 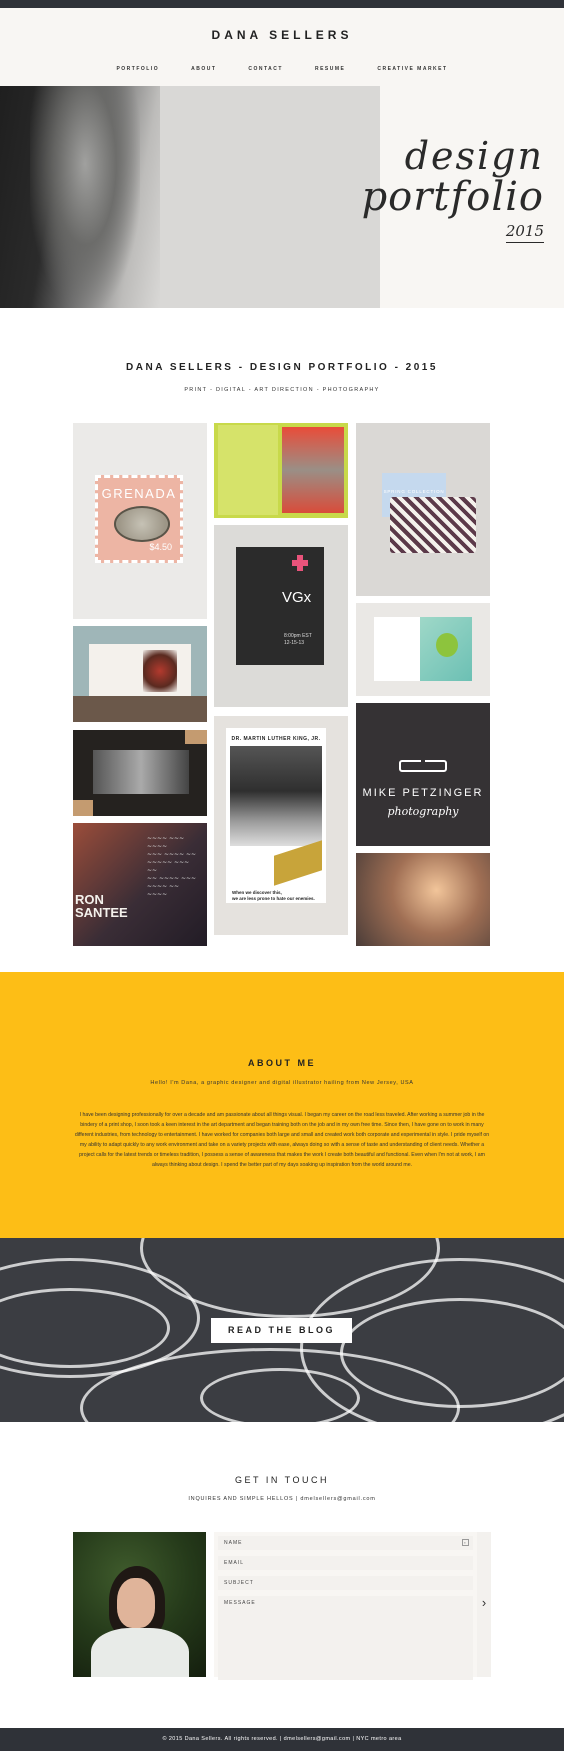 I want to click on portfolio-tile-grenada: GRENADA $4.50, so click(x=140, y=521).